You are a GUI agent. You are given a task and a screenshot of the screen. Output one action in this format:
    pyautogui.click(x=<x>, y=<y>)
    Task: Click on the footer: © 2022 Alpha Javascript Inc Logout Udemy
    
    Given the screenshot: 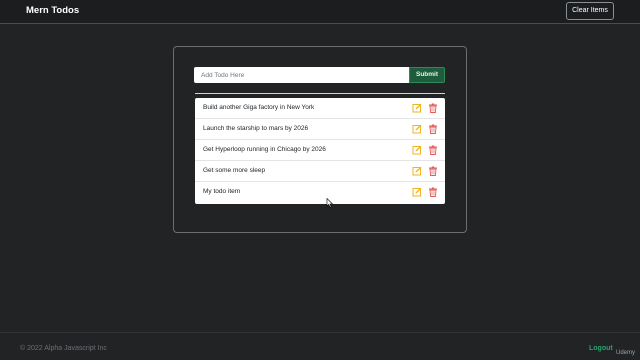 What is the action you would take?
    pyautogui.click(x=320, y=346)
    